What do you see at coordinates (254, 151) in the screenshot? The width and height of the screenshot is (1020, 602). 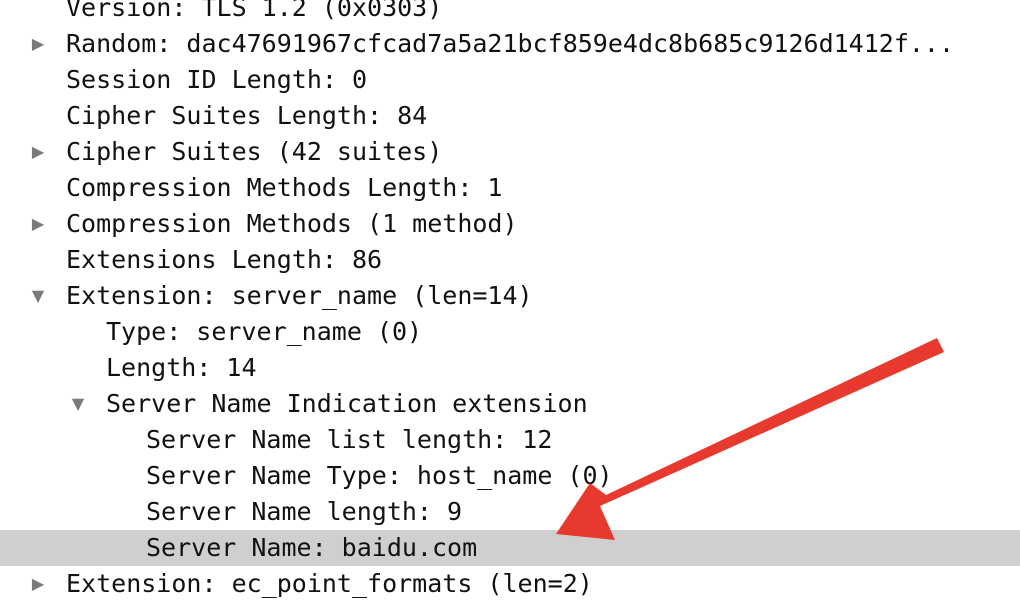 I see `tree-row-label: Cipher Suites (42 suites)` at bounding box center [254, 151].